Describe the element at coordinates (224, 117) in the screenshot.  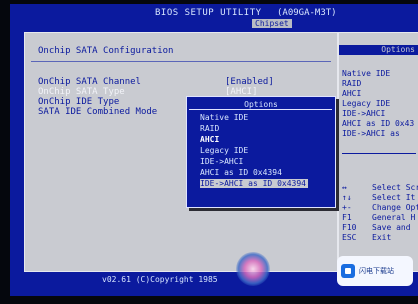
I see `option-native-ide: Native IDE` at that location.